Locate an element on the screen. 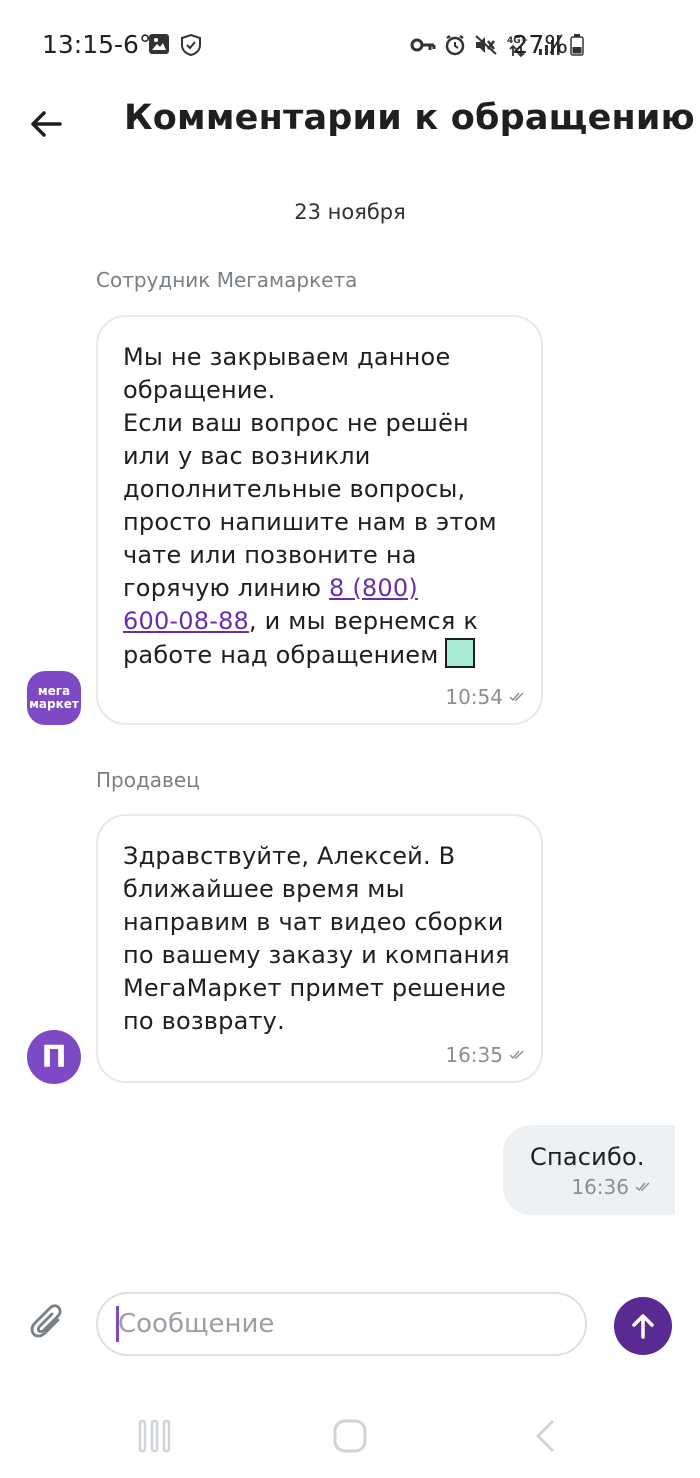 This screenshot has height=1478, width=700. arrow-up-icon is located at coordinates (643, 1326).